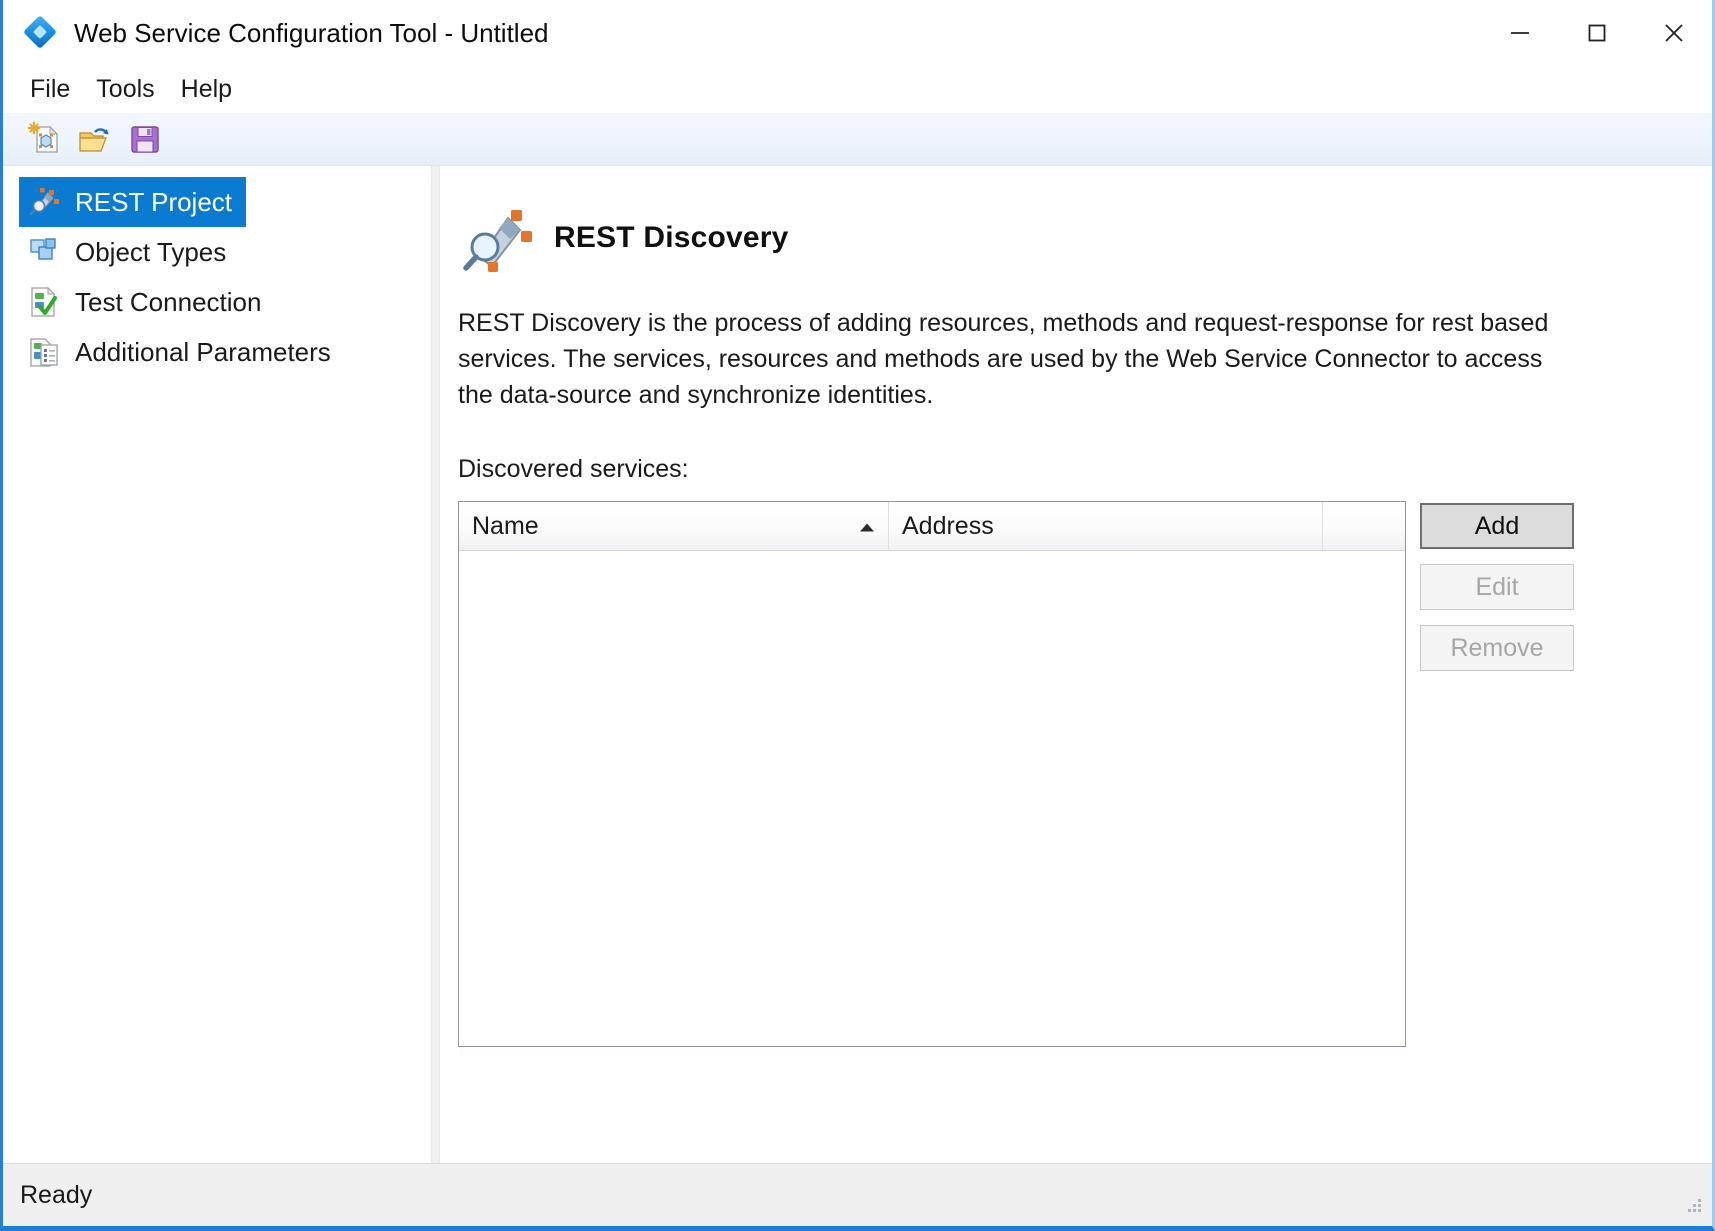 This screenshot has width=1715, height=1231. I want to click on table-header-row: Name Address, so click(932, 526).